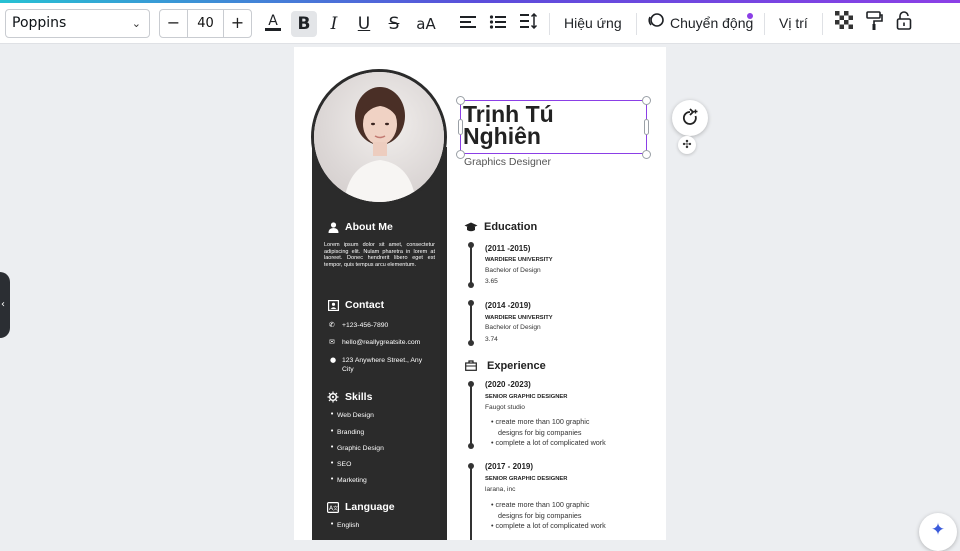 The height and width of the screenshot is (551, 960). I want to click on transparency-button, so click(844, 24).